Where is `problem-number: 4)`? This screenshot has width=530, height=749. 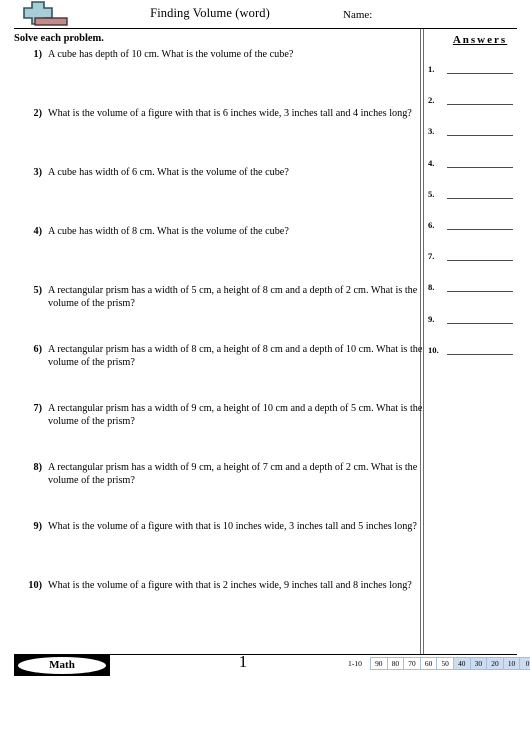 problem-number: 4) is located at coordinates (38, 231).